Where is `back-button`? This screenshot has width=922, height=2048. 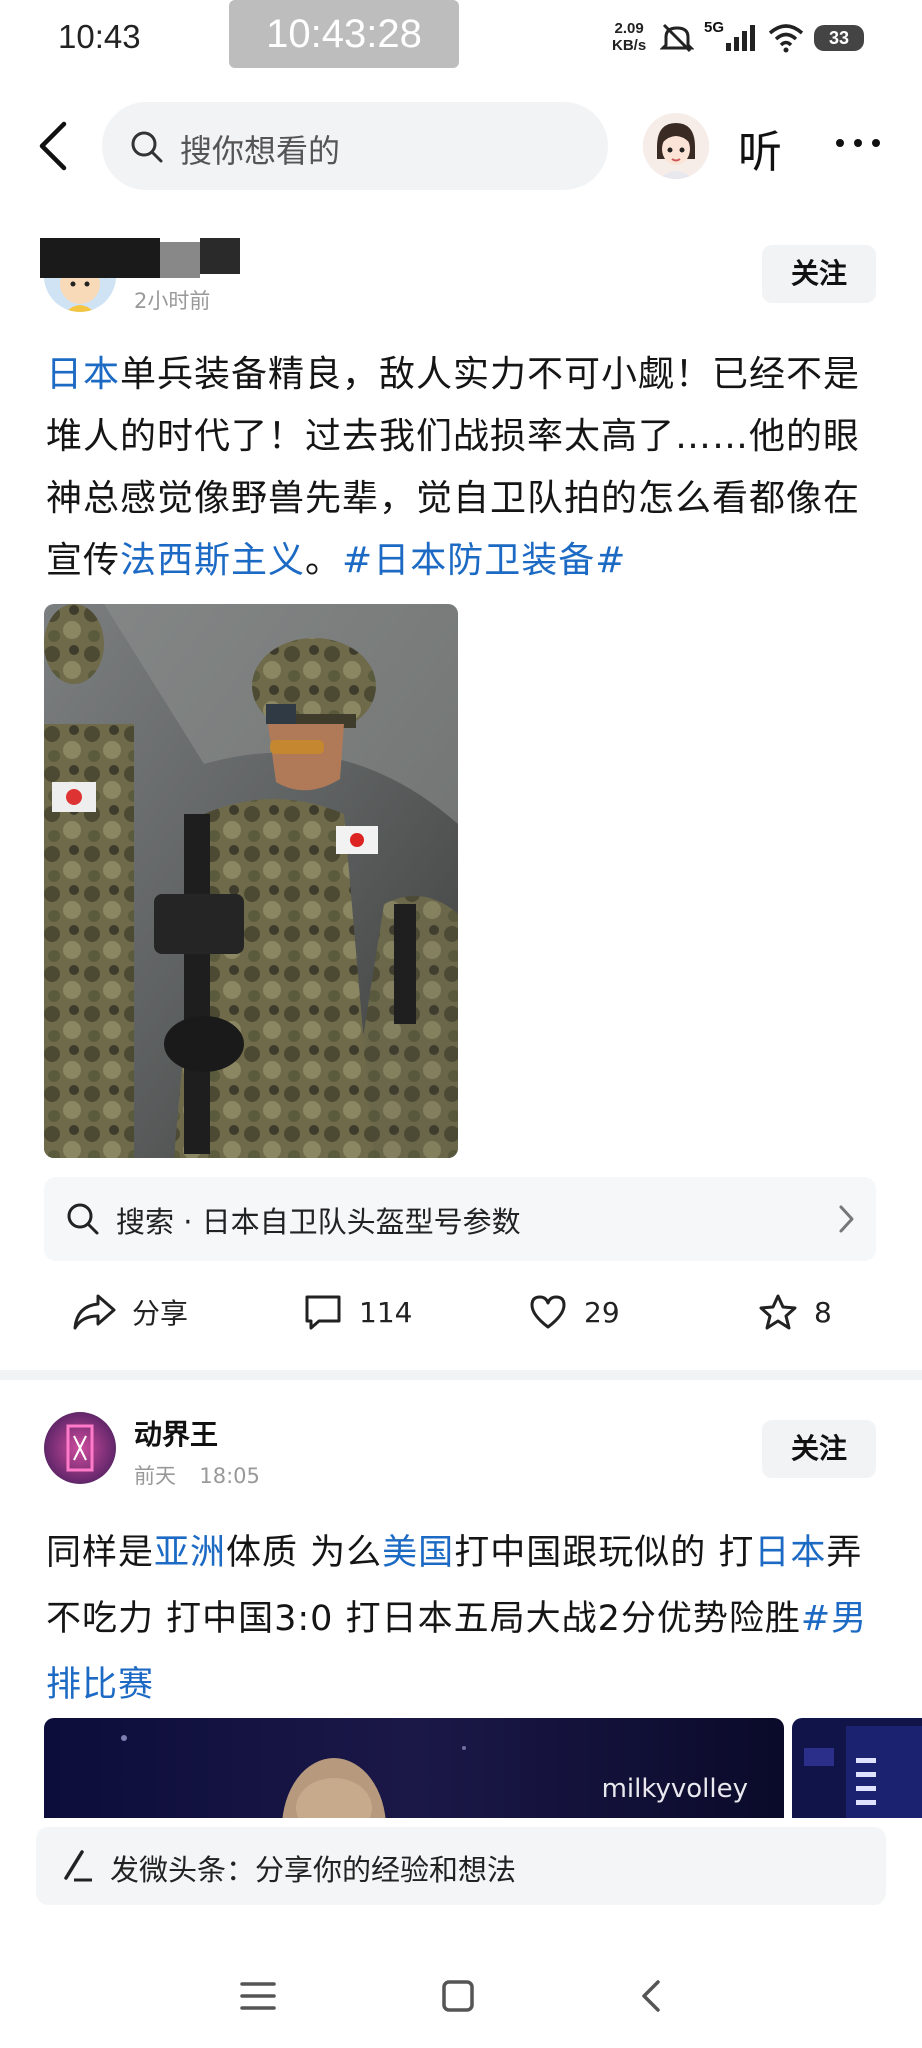
back-button is located at coordinates (55, 146).